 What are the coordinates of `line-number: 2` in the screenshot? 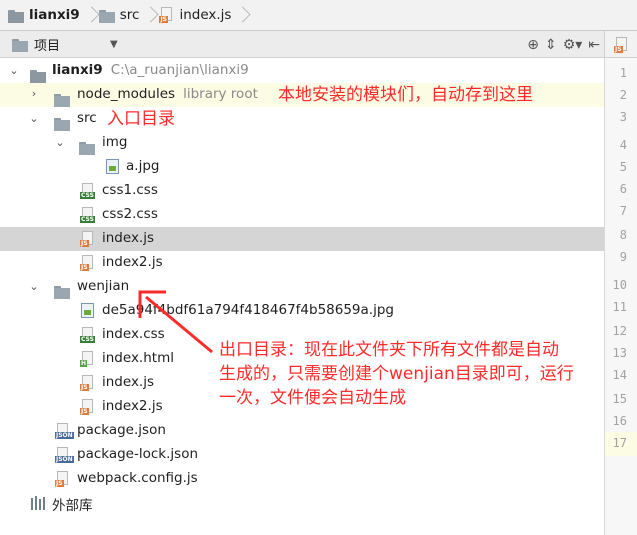 It's located at (623, 95).